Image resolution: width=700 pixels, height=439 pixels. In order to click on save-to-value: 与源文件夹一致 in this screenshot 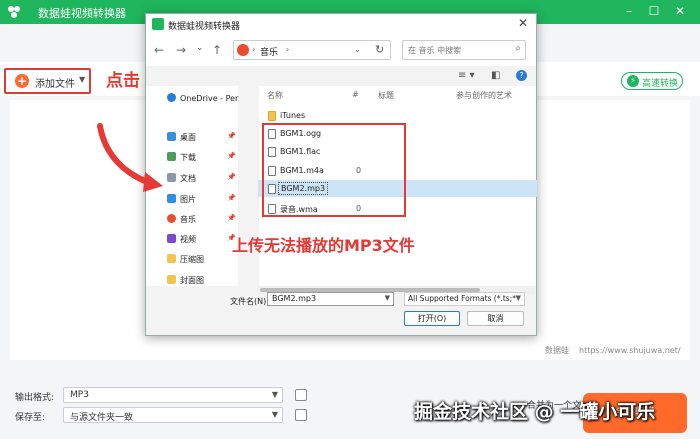, I will do `click(102, 418)`.